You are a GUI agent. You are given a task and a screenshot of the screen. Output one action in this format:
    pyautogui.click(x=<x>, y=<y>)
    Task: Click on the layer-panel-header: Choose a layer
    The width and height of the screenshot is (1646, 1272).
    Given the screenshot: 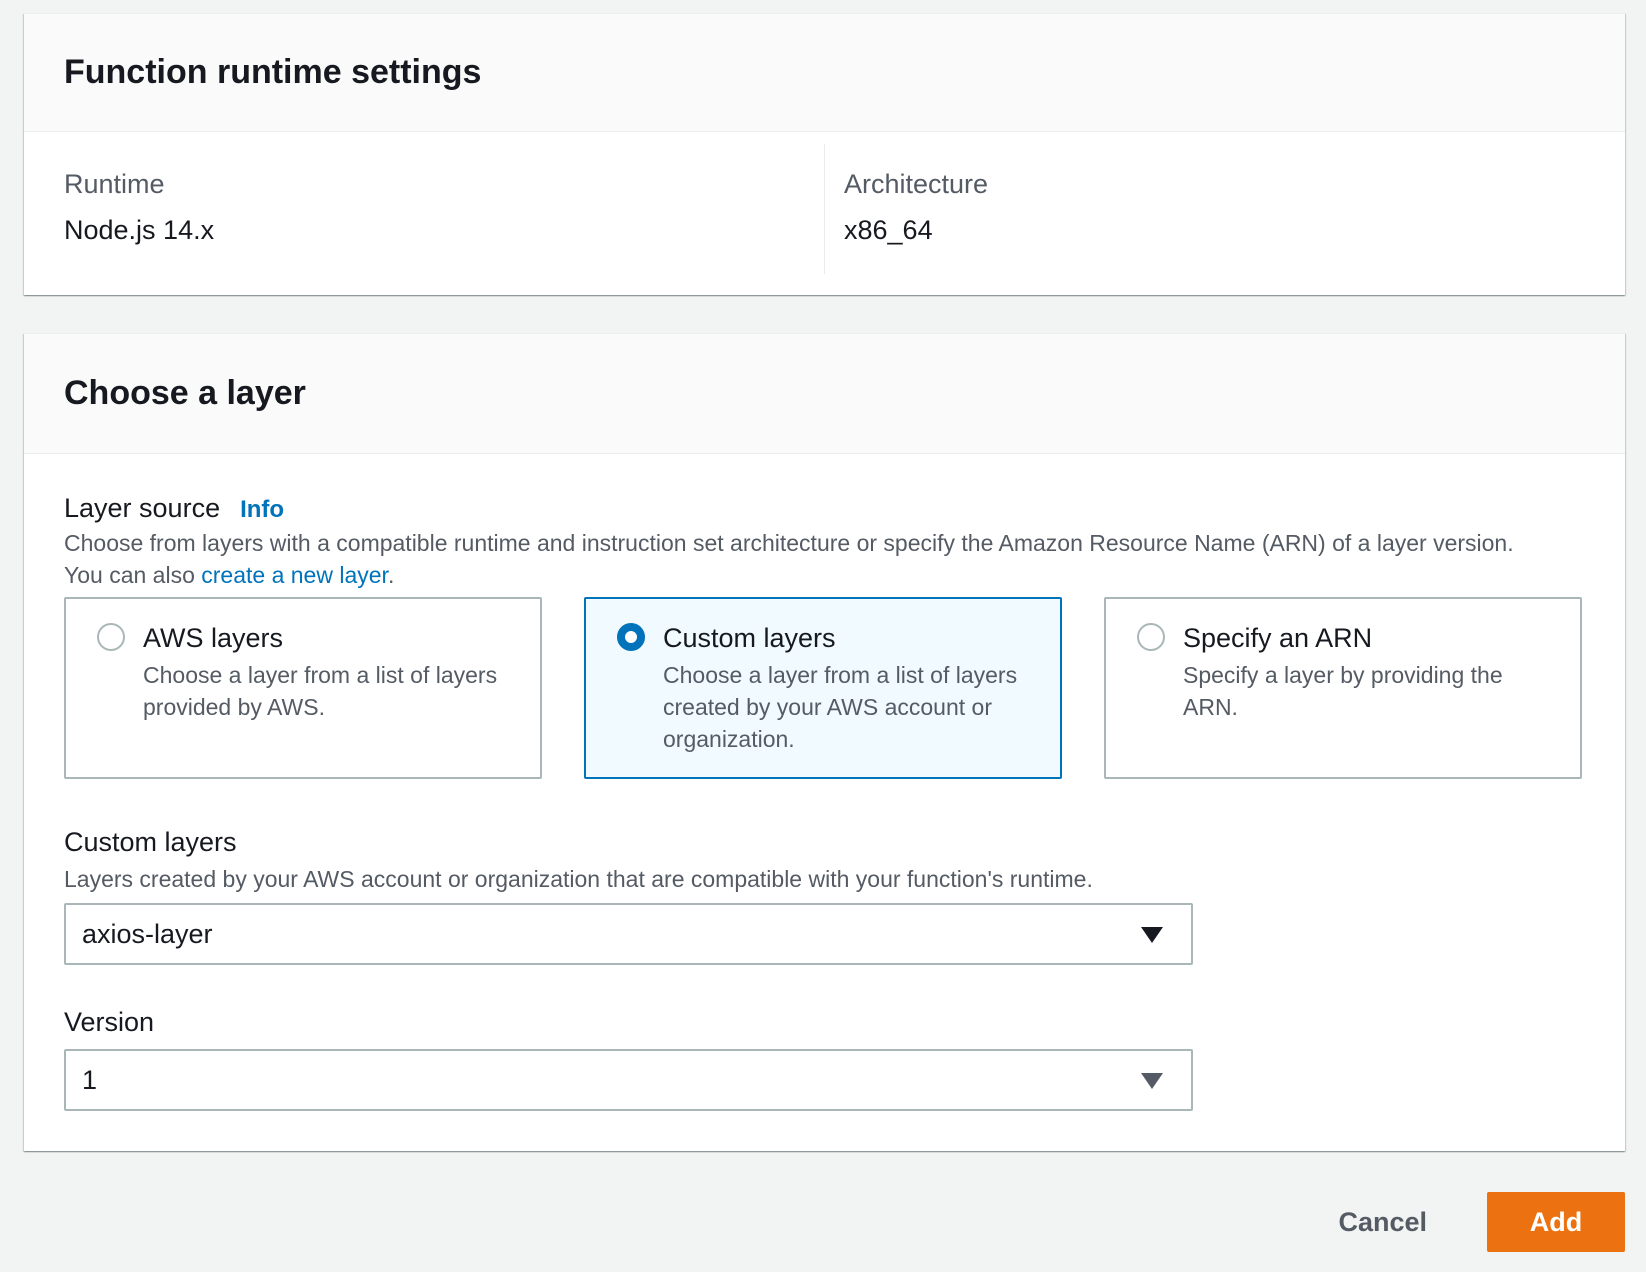 What is the action you would take?
    pyautogui.click(x=824, y=394)
    